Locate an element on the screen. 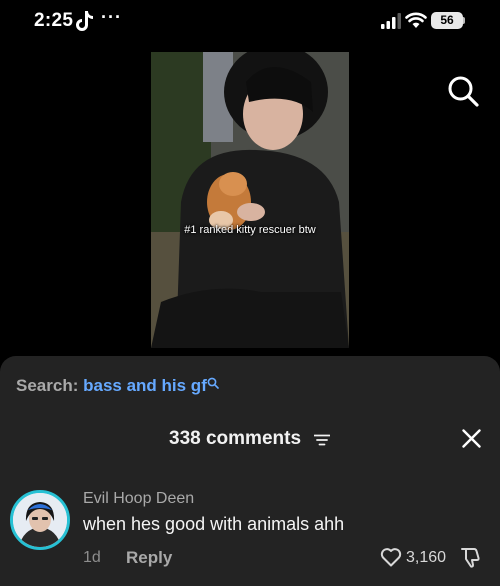  comment-search-suggestion: Search: bass and his gf is located at coordinates (117, 386).